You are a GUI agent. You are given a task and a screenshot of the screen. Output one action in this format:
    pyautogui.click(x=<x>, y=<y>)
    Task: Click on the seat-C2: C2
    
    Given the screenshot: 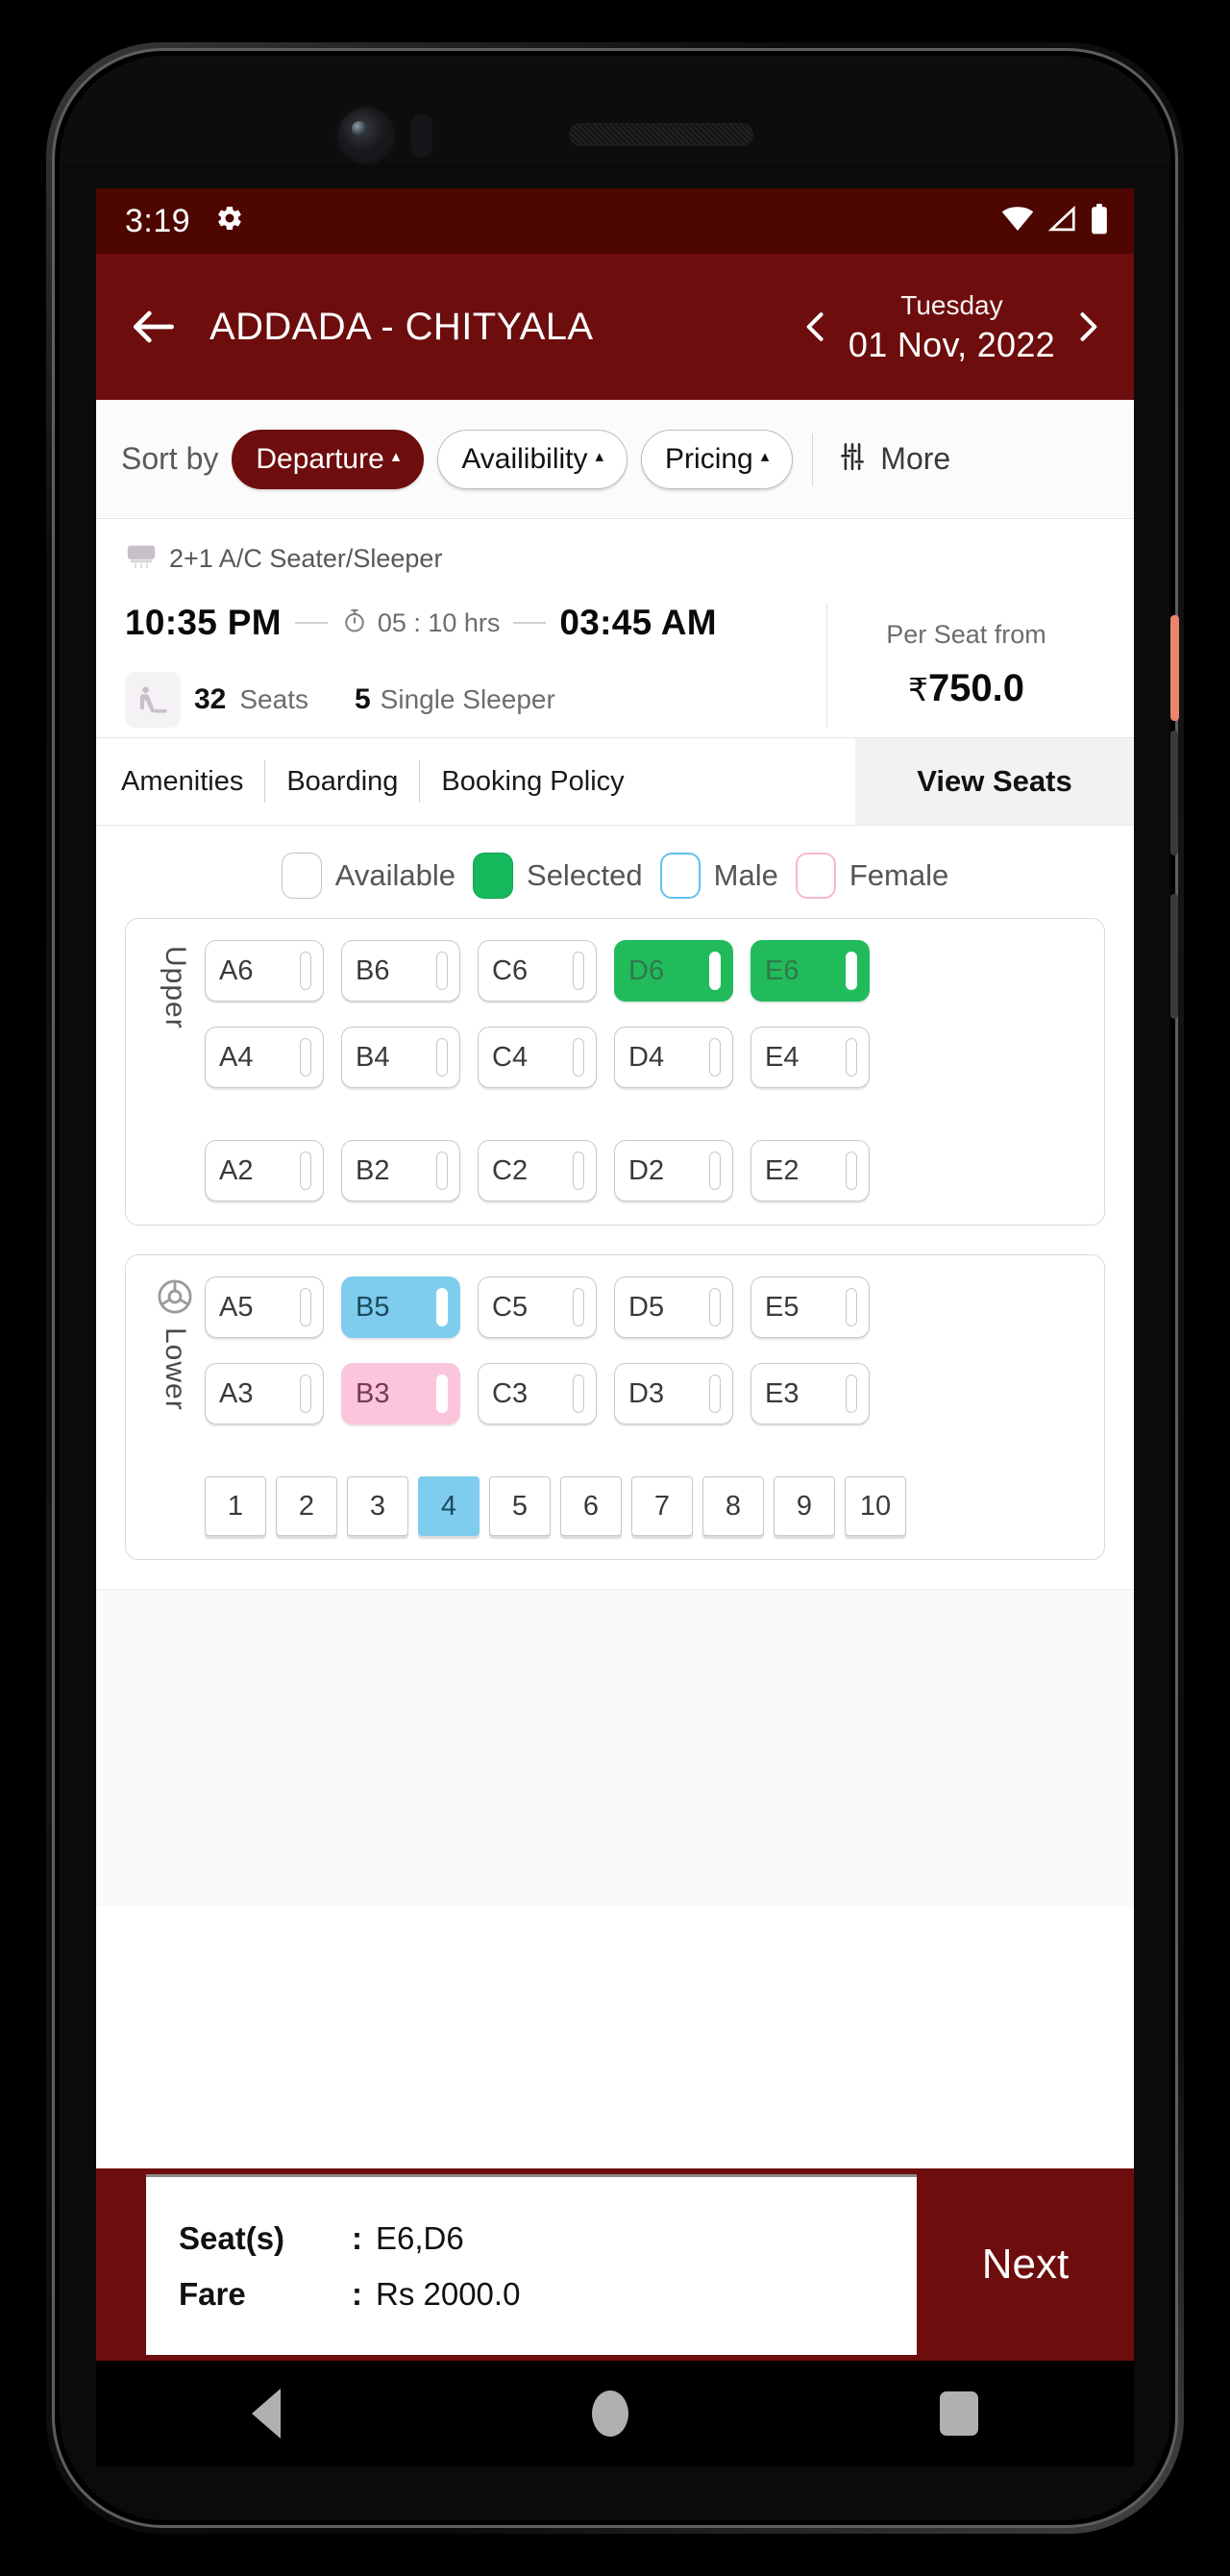 What is the action you would take?
    pyautogui.click(x=537, y=1170)
    